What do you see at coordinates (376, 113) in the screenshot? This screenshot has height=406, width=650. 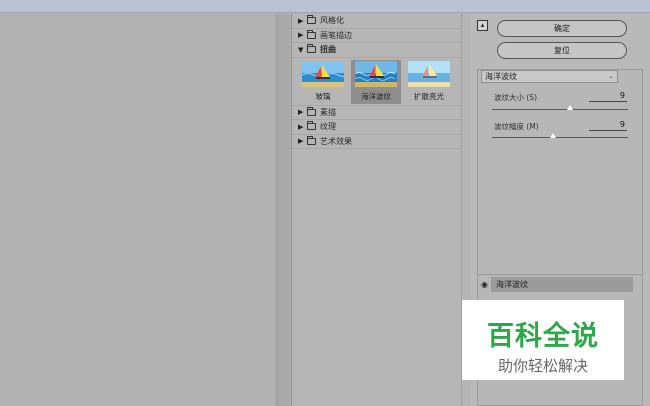 I see `category-sketch: ▶ 素描` at bounding box center [376, 113].